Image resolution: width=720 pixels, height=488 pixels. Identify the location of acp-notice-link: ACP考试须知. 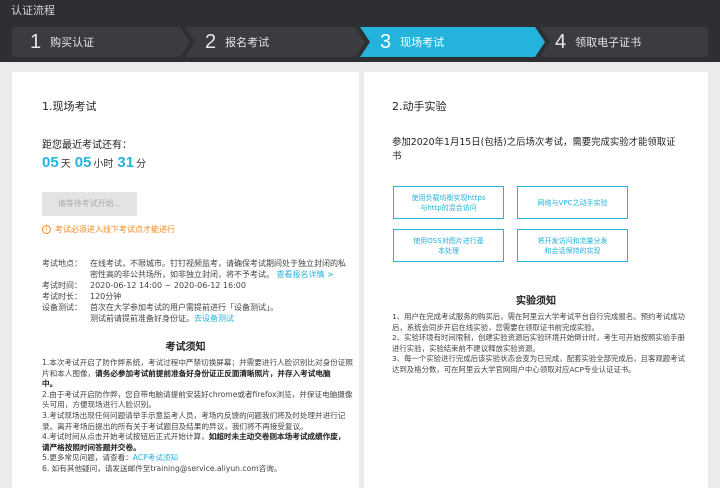
(155, 457).